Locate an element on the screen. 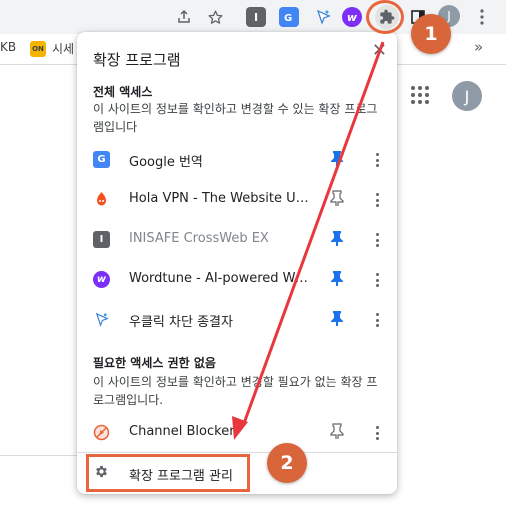 This screenshot has height=523, width=506. bookmark-more-button: » is located at coordinates (478, 47).